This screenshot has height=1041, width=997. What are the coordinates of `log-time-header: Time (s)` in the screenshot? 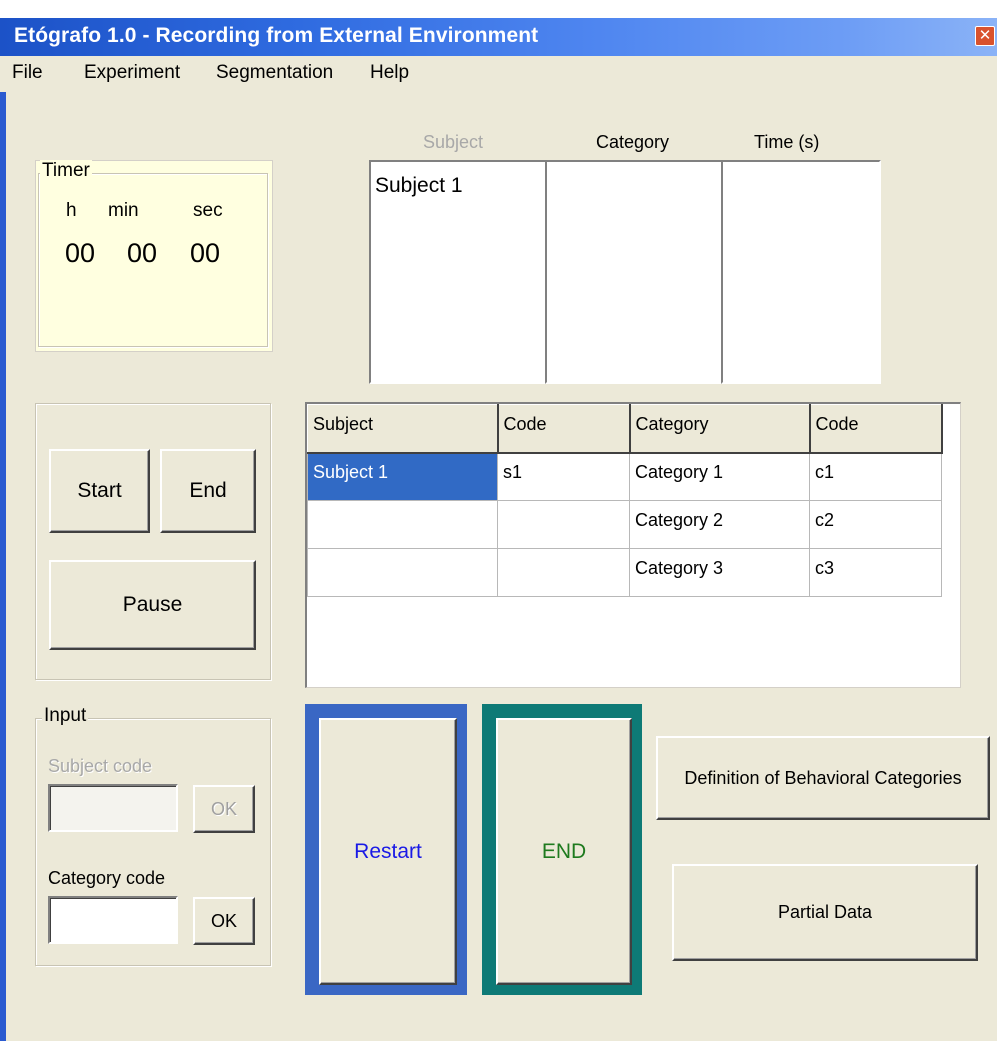 It's located at (787, 142).